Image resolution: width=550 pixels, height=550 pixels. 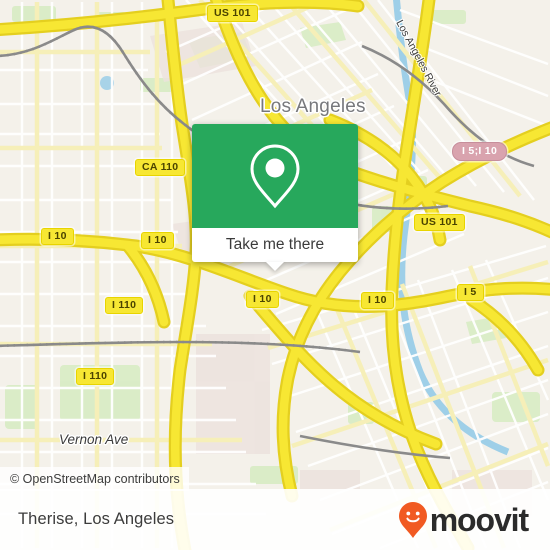 I want to click on map-pin-icon, so click(x=275, y=176).